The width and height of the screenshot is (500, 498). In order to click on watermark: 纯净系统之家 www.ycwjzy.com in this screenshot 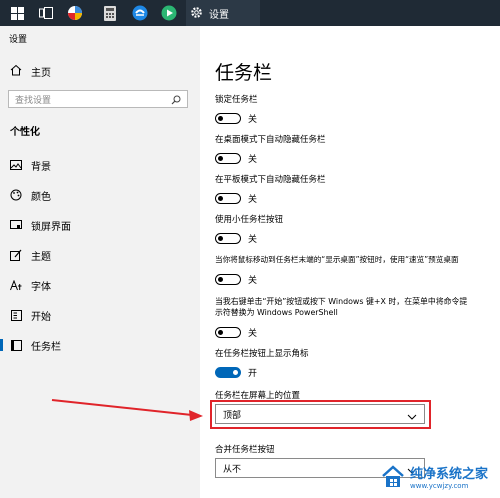, I will do `click(440, 479)`.